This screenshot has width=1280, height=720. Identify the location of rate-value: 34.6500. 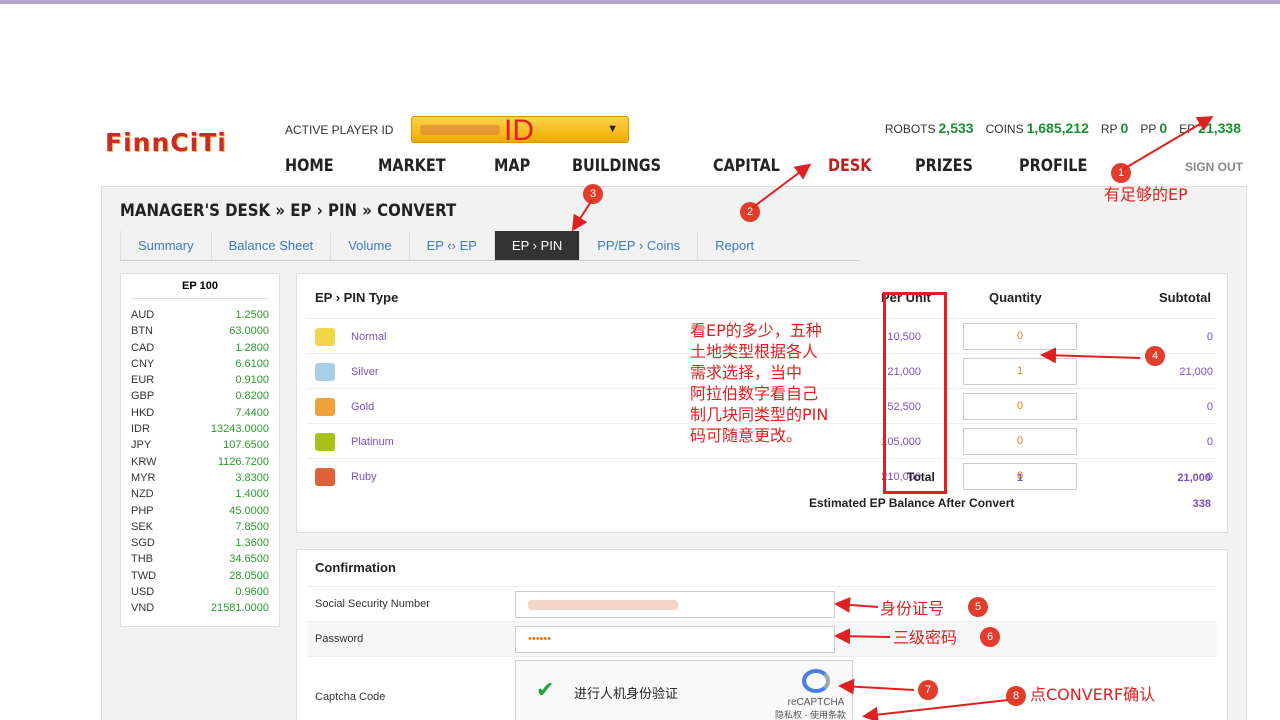
(249, 559).